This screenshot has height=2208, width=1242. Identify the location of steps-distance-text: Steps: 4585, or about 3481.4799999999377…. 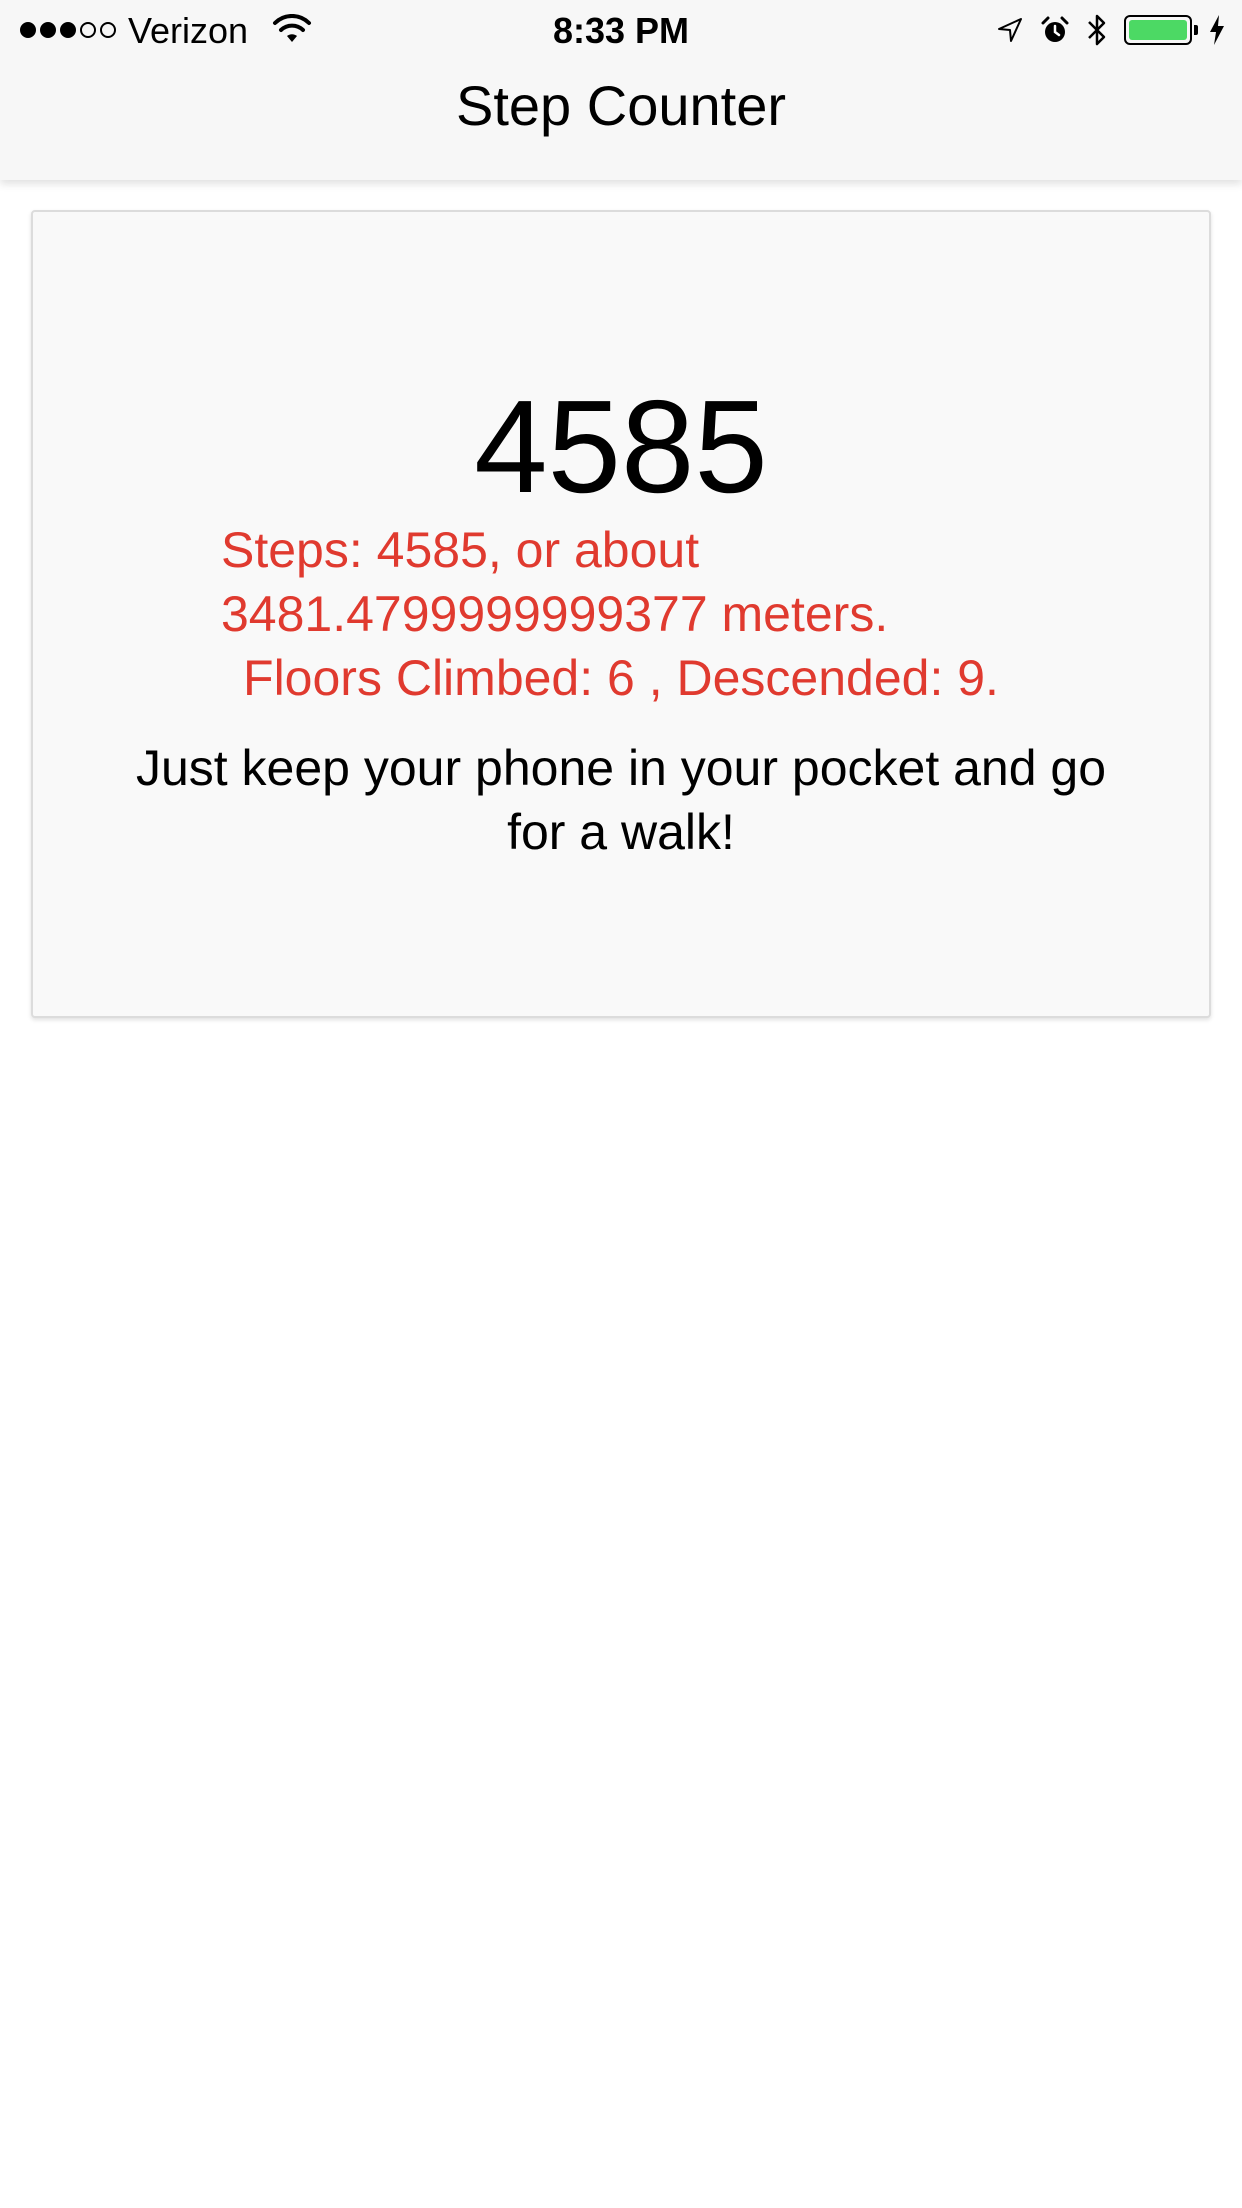
(555, 582).